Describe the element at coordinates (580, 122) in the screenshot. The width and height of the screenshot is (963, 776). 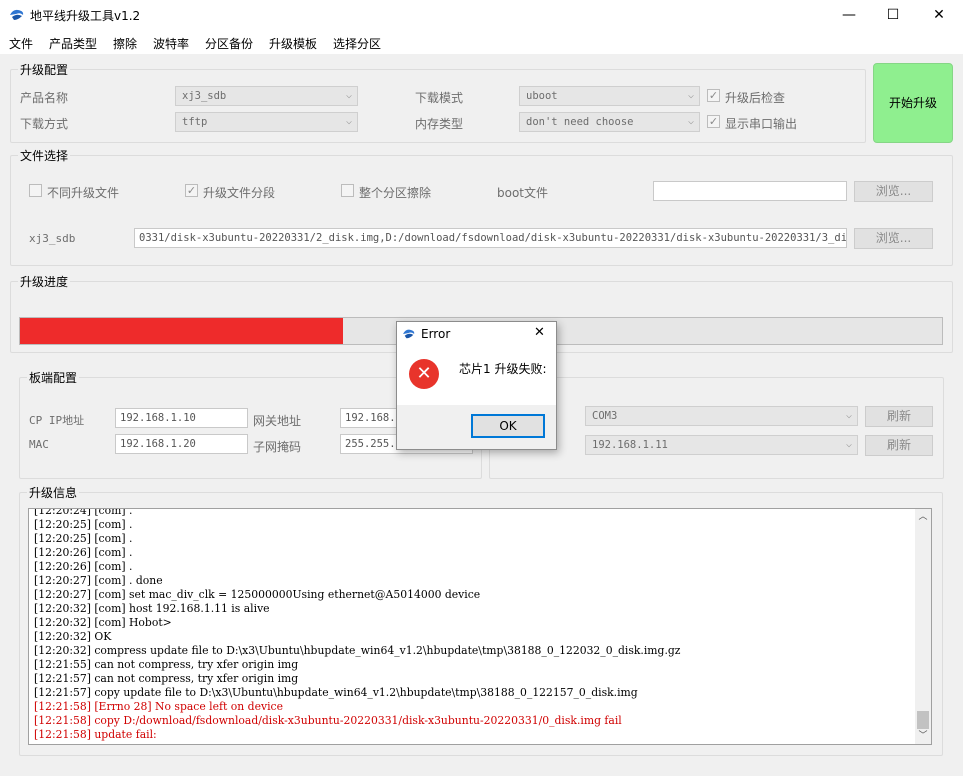
I see `memory-type-value: don't need choose` at that location.